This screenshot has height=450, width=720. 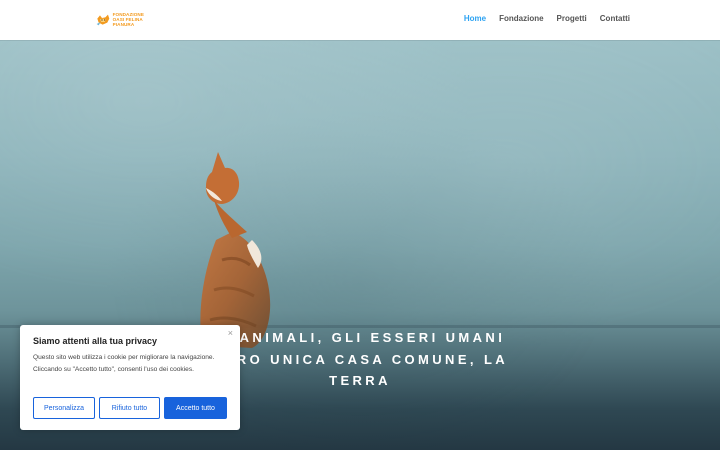 What do you see at coordinates (95, 341) in the screenshot?
I see `cookie-title: Siamo attenti alla tua privacy` at bounding box center [95, 341].